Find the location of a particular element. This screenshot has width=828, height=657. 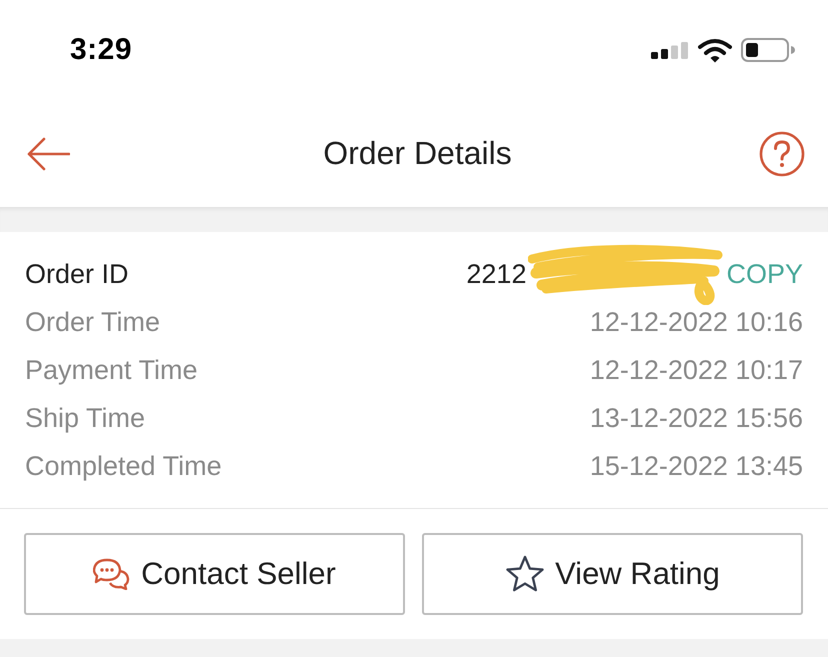

battery-icon is located at coordinates (768, 50).